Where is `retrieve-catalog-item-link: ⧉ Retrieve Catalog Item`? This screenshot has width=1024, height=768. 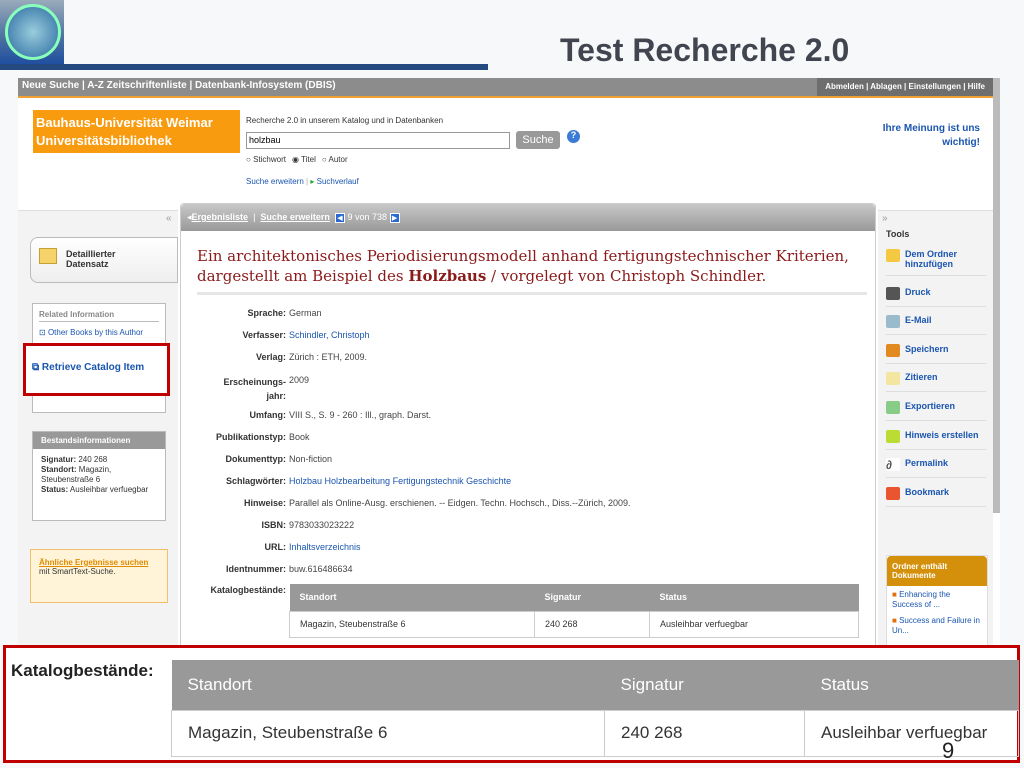
retrieve-catalog-item-link: ⧉ Retrieve Catalog Item is located at coordinates (88, 367).